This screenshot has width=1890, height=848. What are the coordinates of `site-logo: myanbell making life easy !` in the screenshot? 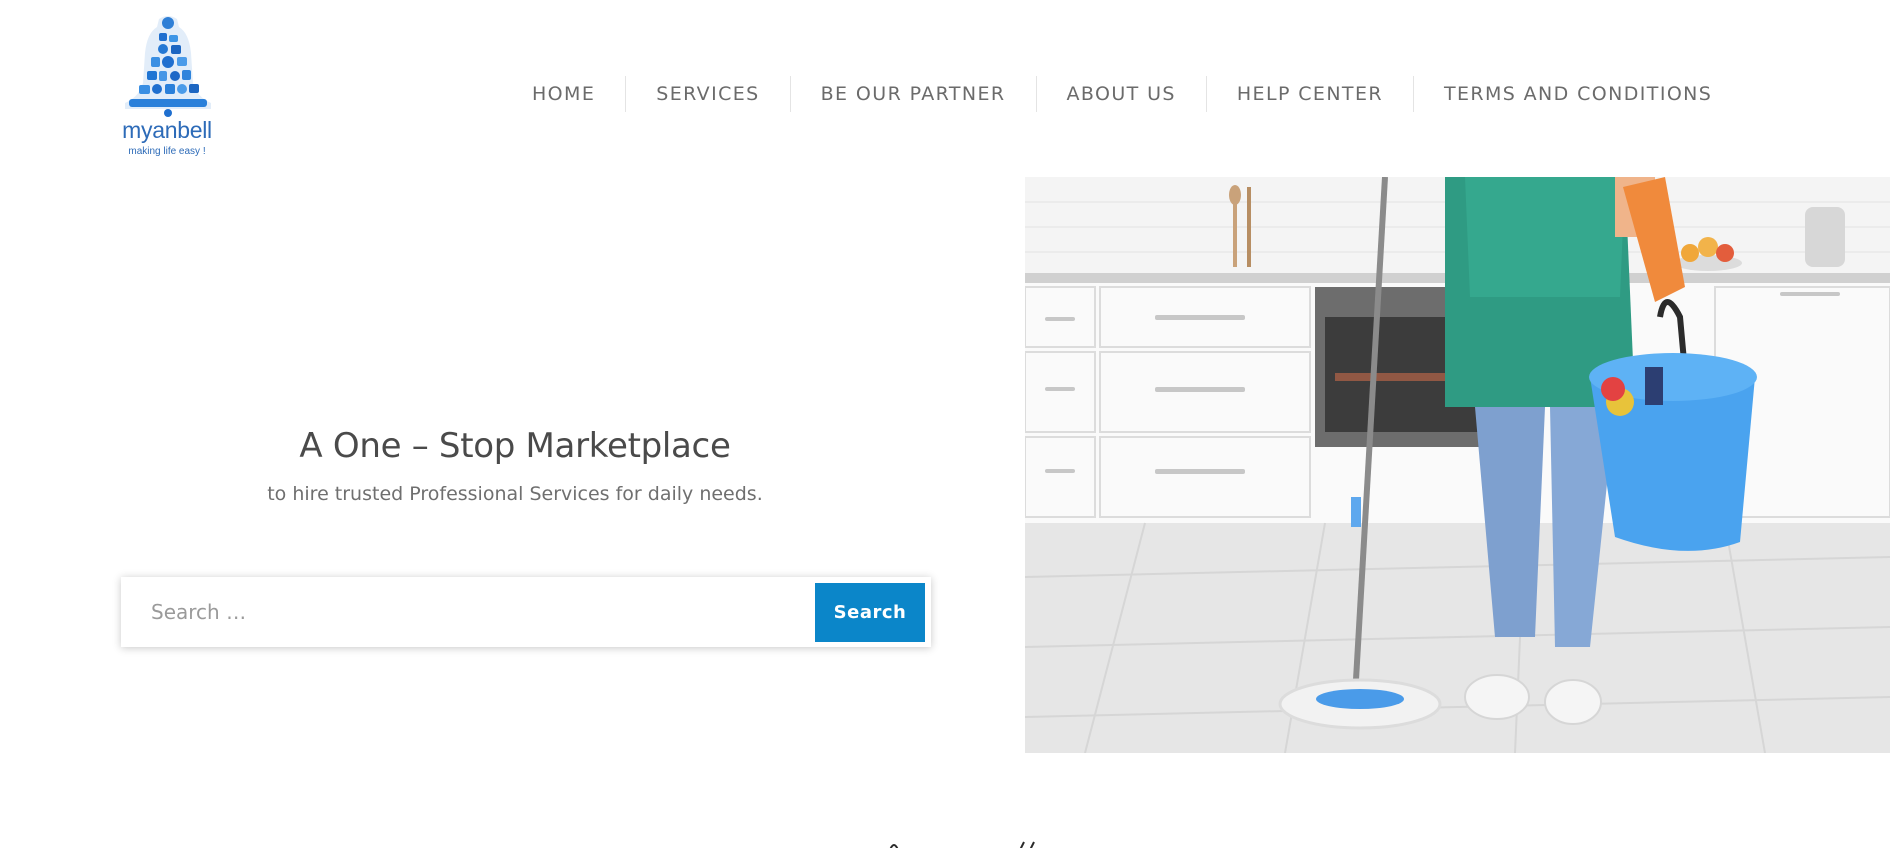 It's located at (168, 88).